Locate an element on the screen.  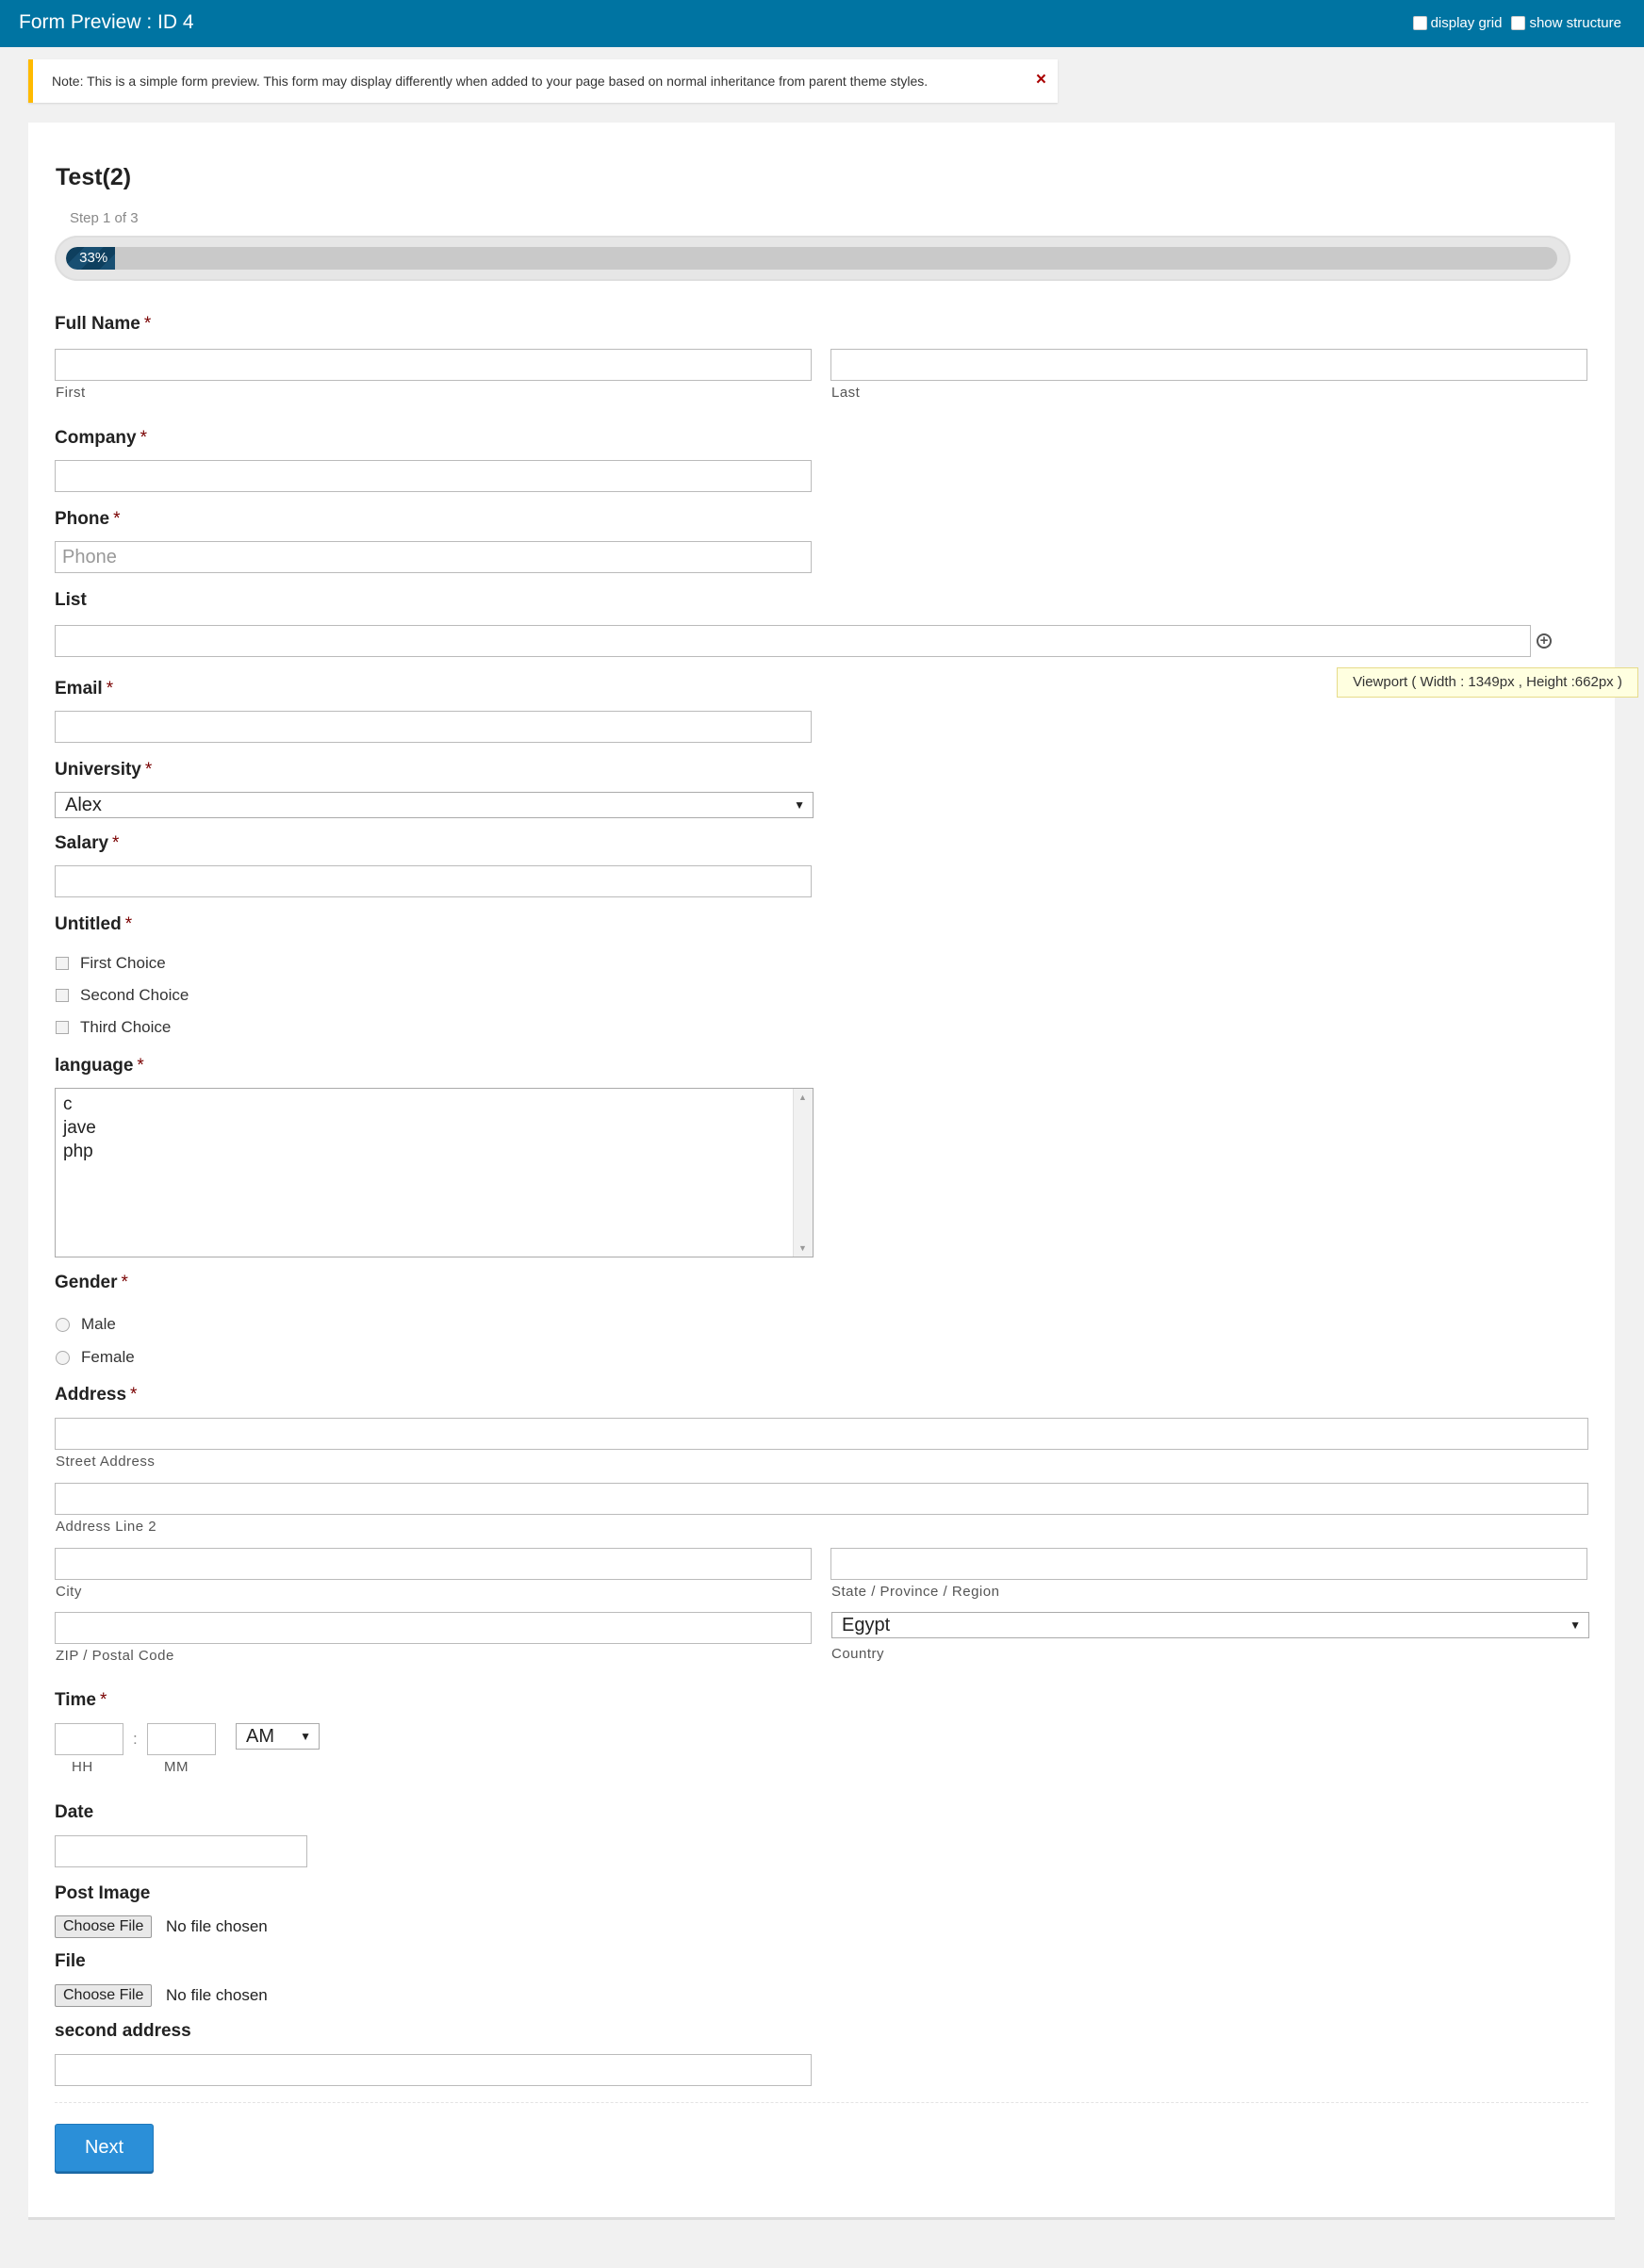
address-label: Address * is located at coordinates (96, 1395).